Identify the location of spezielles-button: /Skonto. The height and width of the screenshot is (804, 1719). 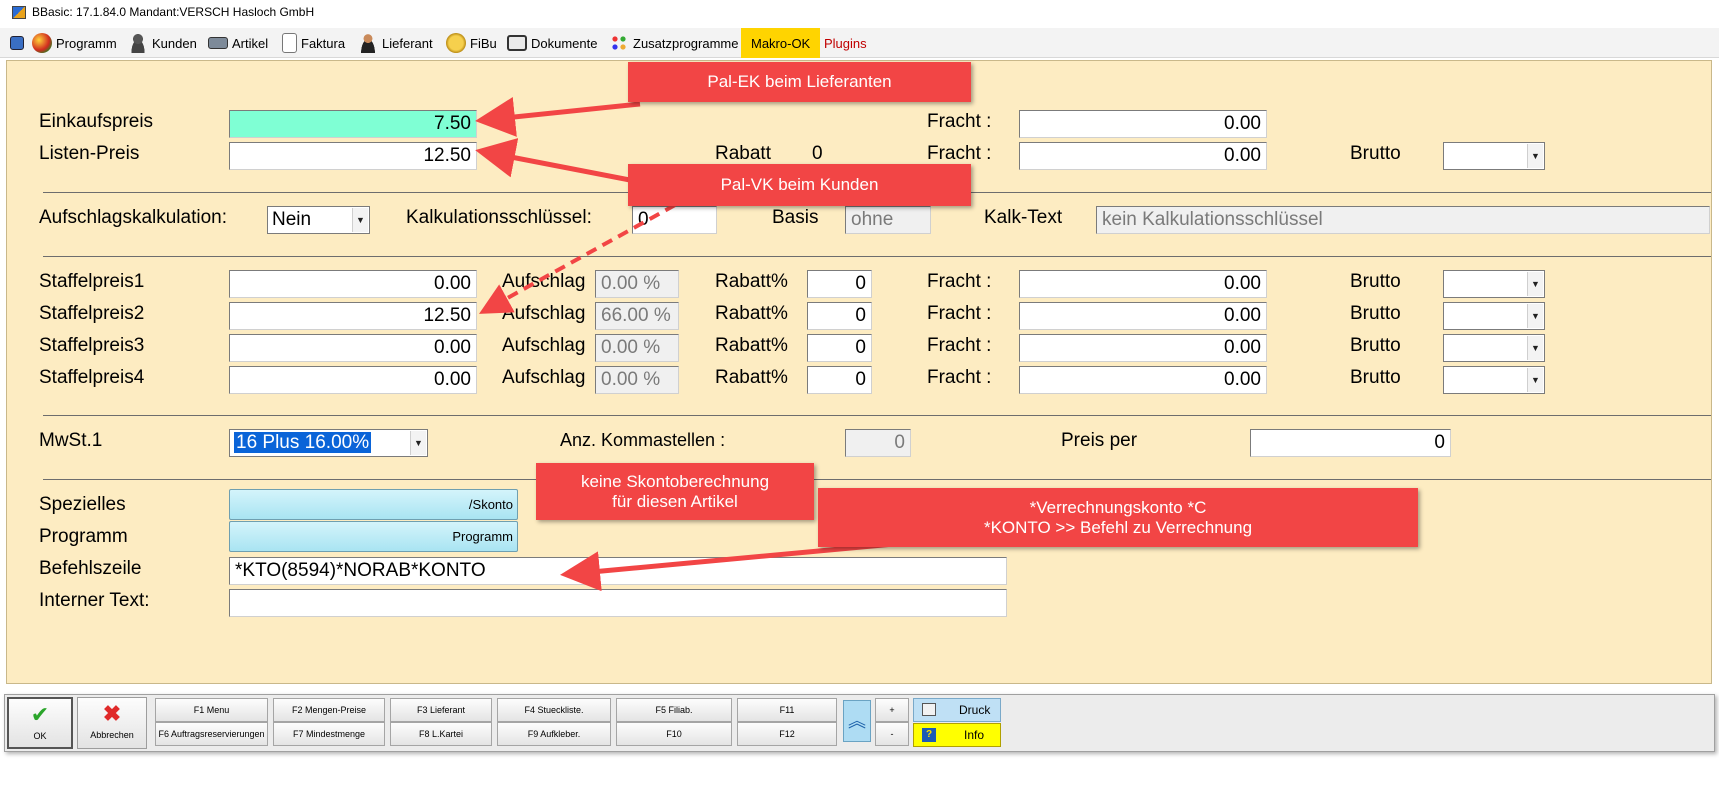
(373, 504).